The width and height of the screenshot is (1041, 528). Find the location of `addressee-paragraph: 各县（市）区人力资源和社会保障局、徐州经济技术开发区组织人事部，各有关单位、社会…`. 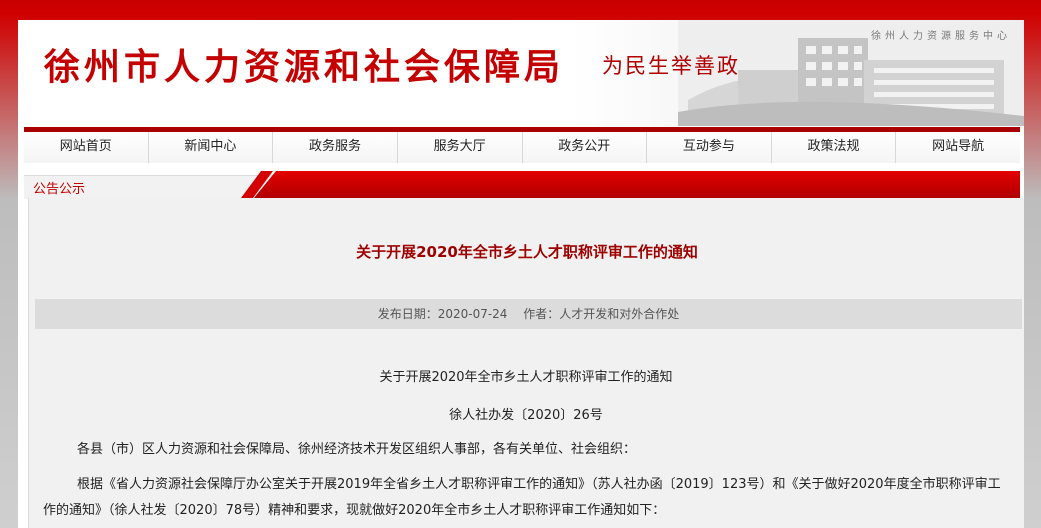

addressee-paragraph: 各县（市）区人力资源和社会保障局、徐州经济技术开发区组织人事部，各有关单位、社会… is located at coordinates (357, 449).